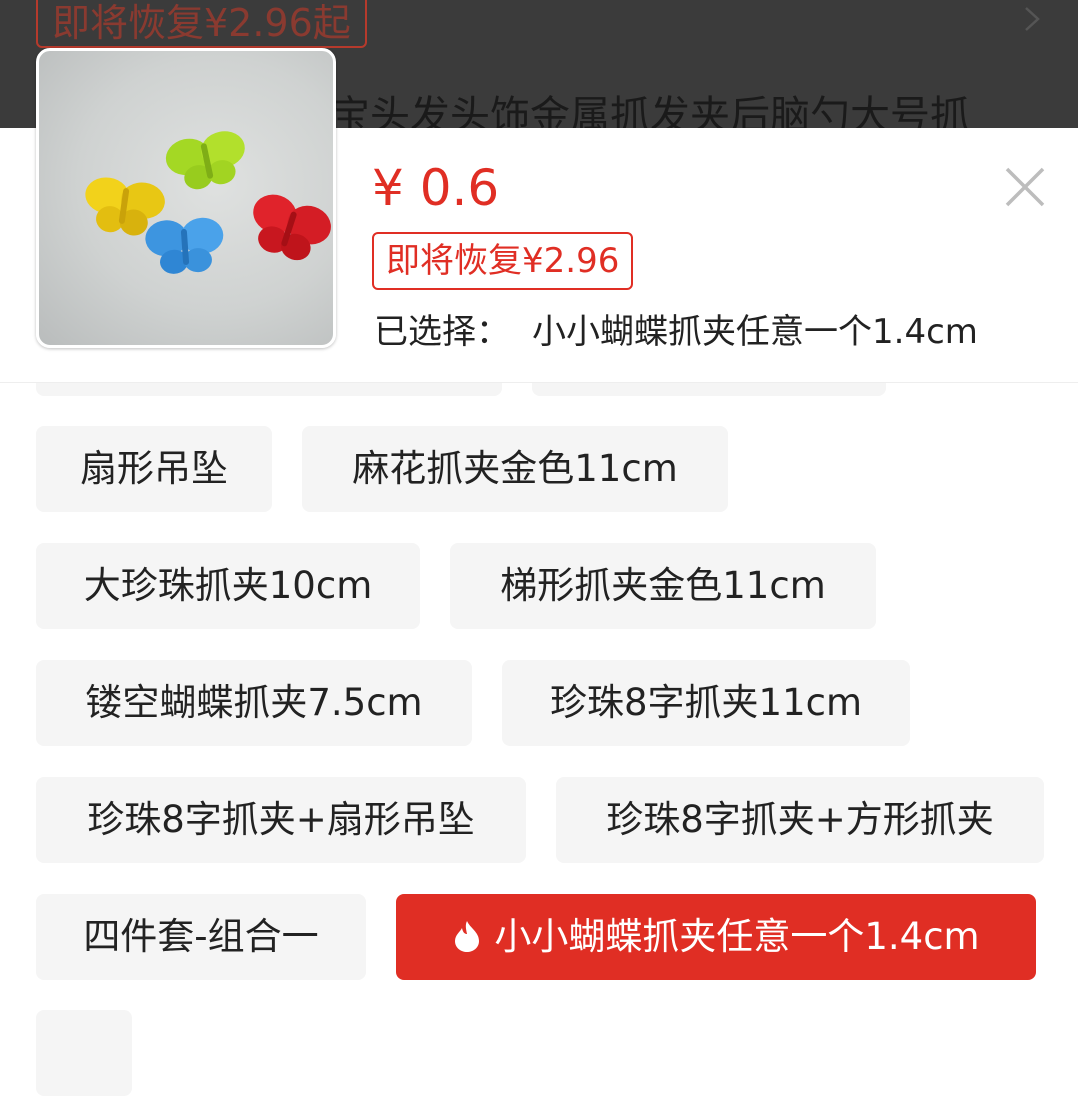  I want to click on option-chip: 麻花抓夹金色11cm, so click(515, 469).